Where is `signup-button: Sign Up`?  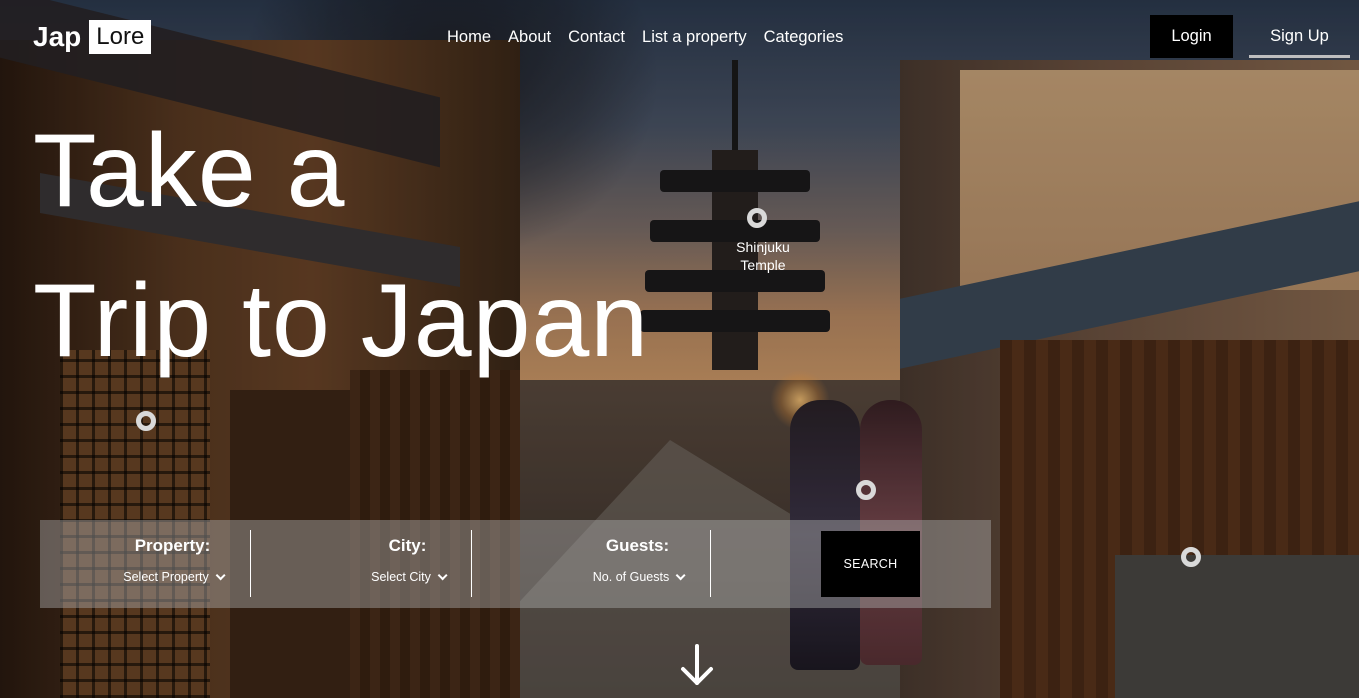
signup-button: Sign Up is located at coordinates (1299, 37).